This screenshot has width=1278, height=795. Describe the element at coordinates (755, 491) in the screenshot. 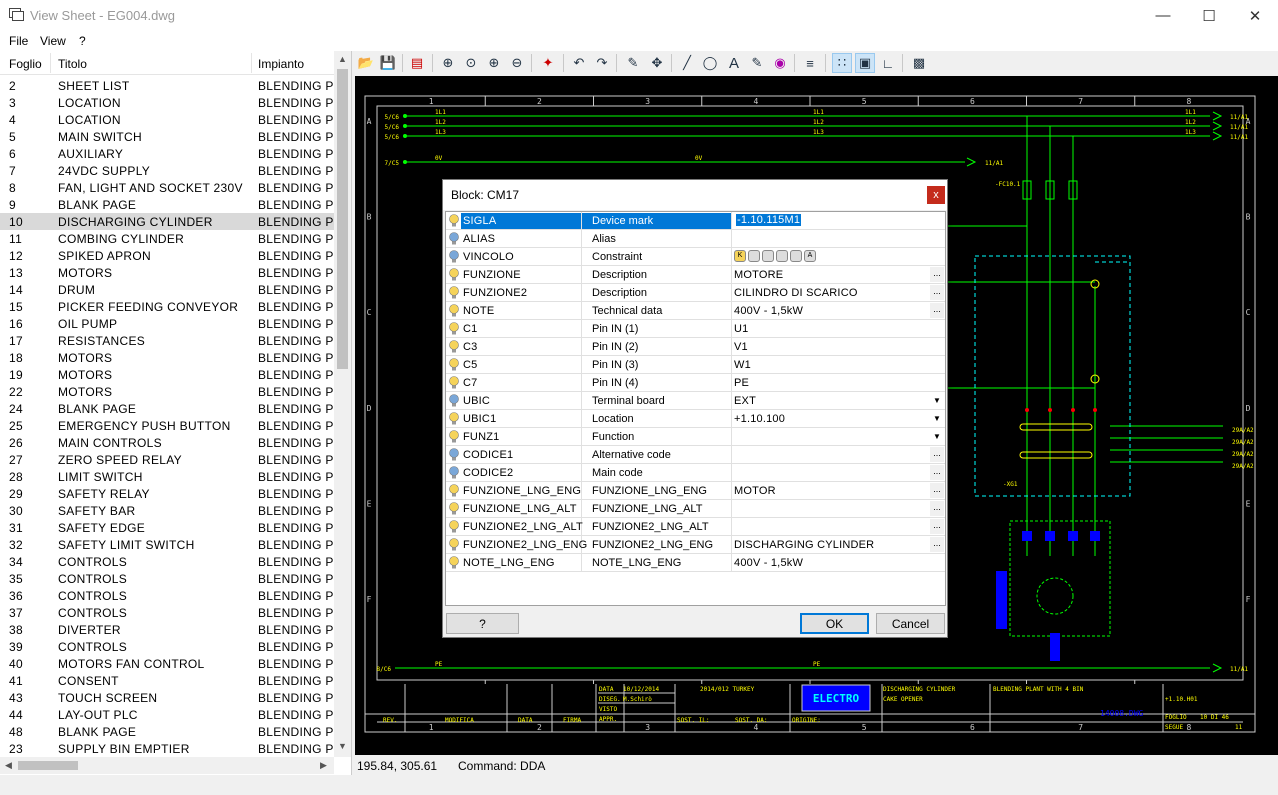

I see `attribute-value: MOTOR` at that location.